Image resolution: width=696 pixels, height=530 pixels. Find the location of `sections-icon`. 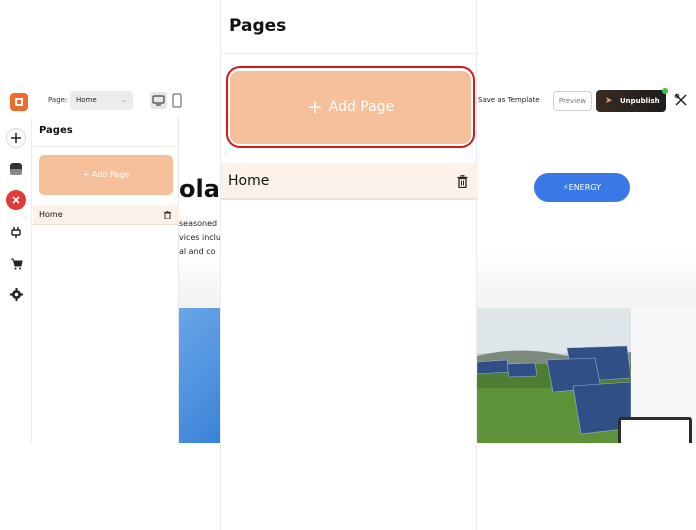

sections-icon is located at coordinates (16, 169).